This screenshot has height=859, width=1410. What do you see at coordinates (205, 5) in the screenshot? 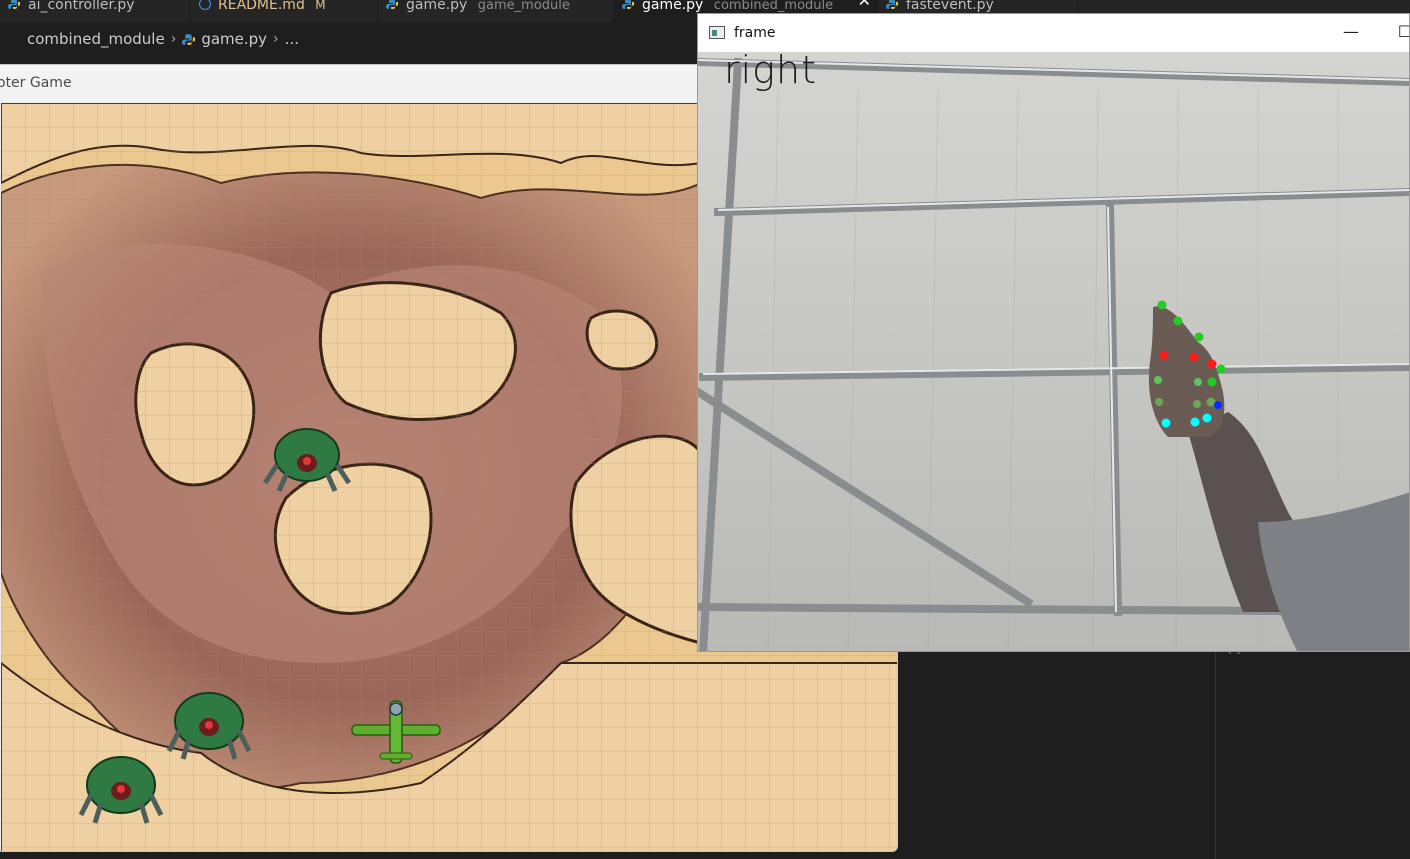
I see `info-icon` at bounding box center [205, 5].